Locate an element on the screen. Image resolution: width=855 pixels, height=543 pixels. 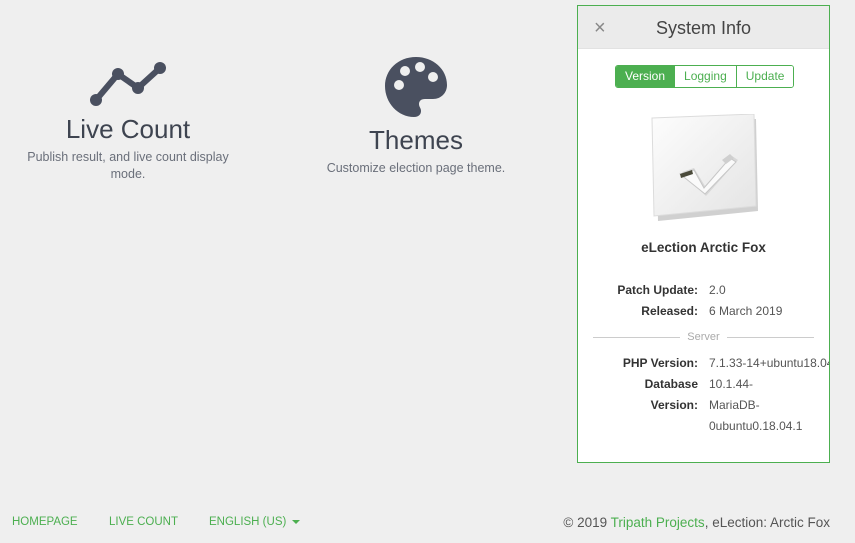
db-label: Version: is located at coordinates (674, 405).